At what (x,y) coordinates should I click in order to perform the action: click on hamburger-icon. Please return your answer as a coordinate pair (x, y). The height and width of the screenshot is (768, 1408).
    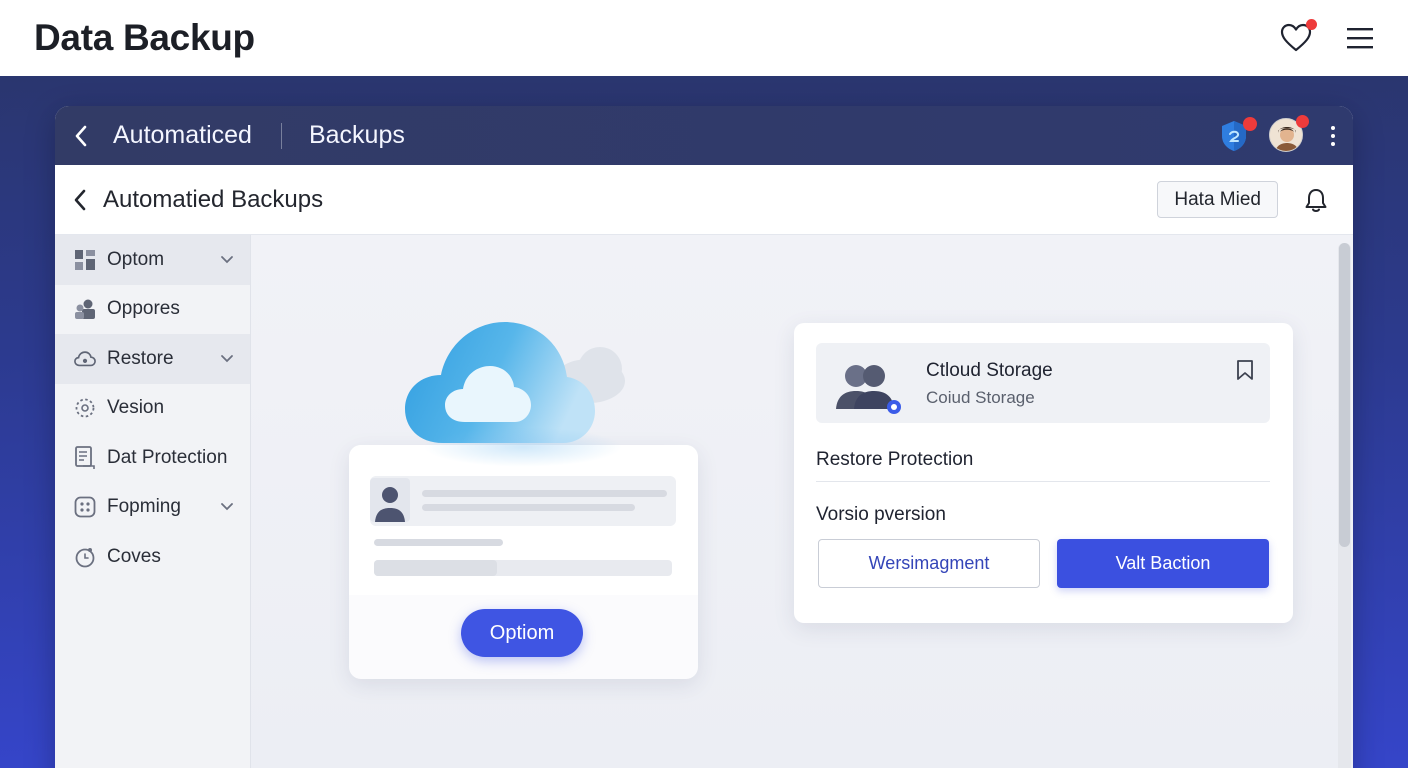
    Looking at the image, I should click on (1360, 38).